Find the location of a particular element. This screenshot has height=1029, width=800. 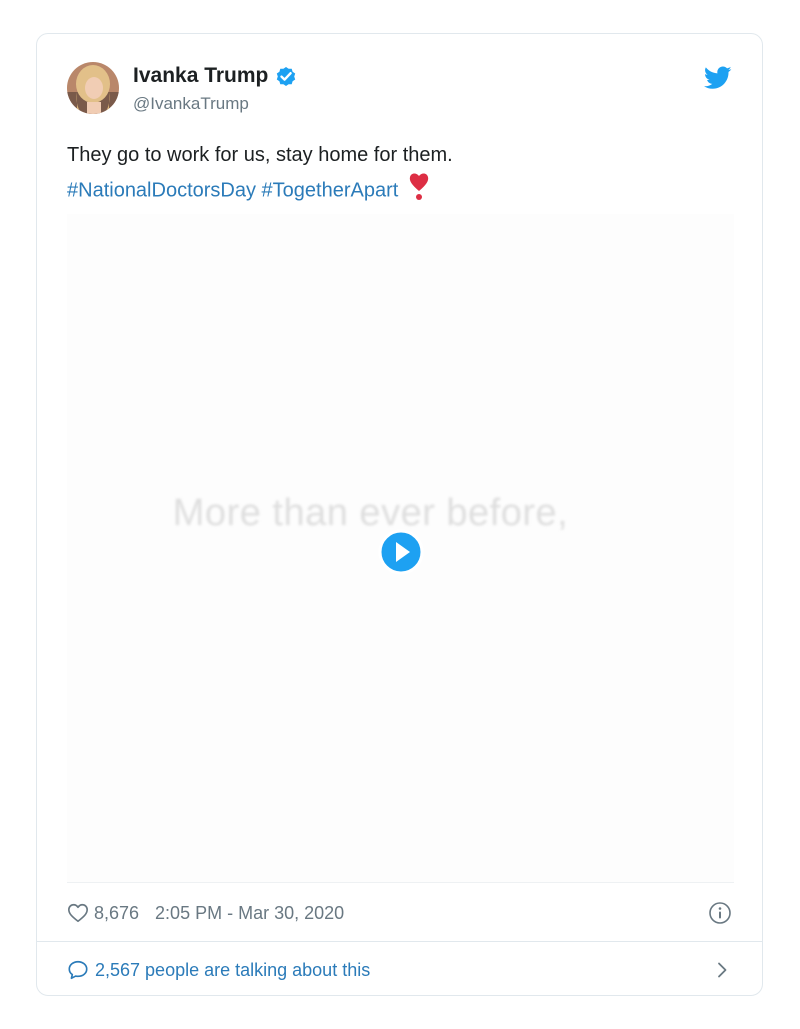

twitter-bird-icon is located at coordinates (717, 78).